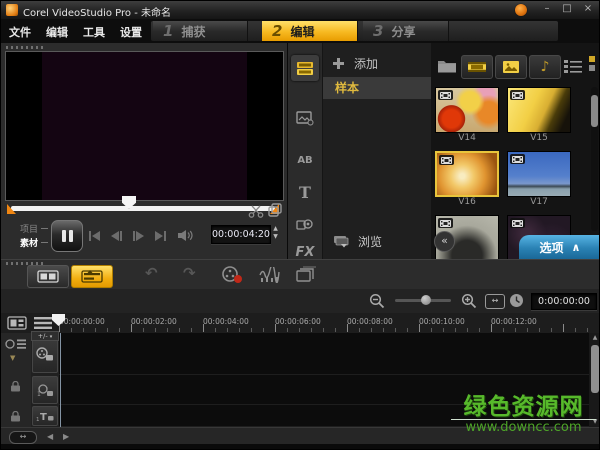 The image size is (600, 450). Describe the element at coordinates (29, 242) in the screenshot. I see `clip-mode-label: 素材` at that location.